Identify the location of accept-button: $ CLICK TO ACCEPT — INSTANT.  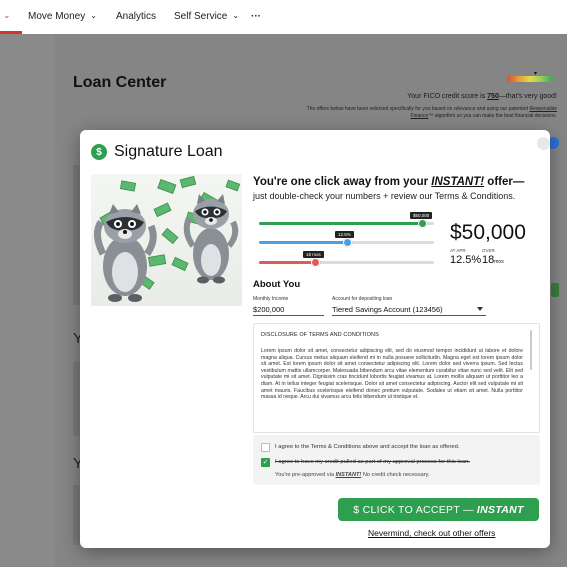
(438, 509).